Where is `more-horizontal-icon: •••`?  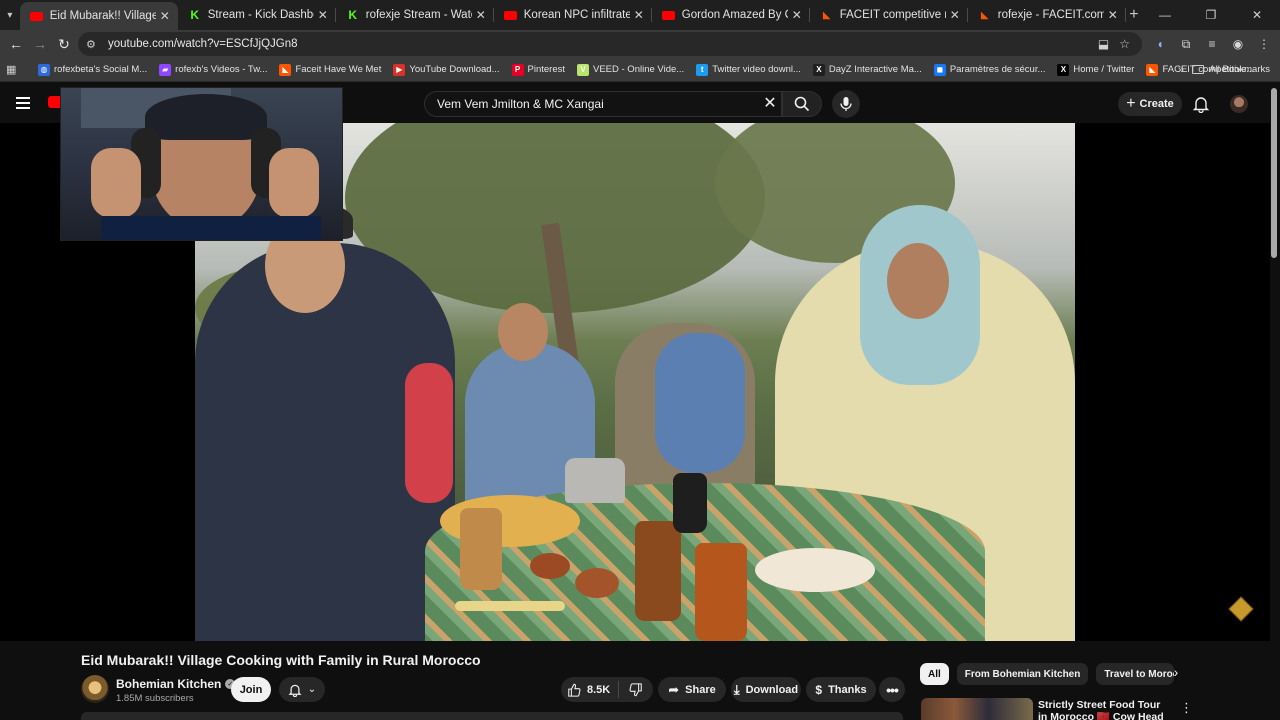
more-horizontal-icon: ••• is located at coordinates (892, 689).